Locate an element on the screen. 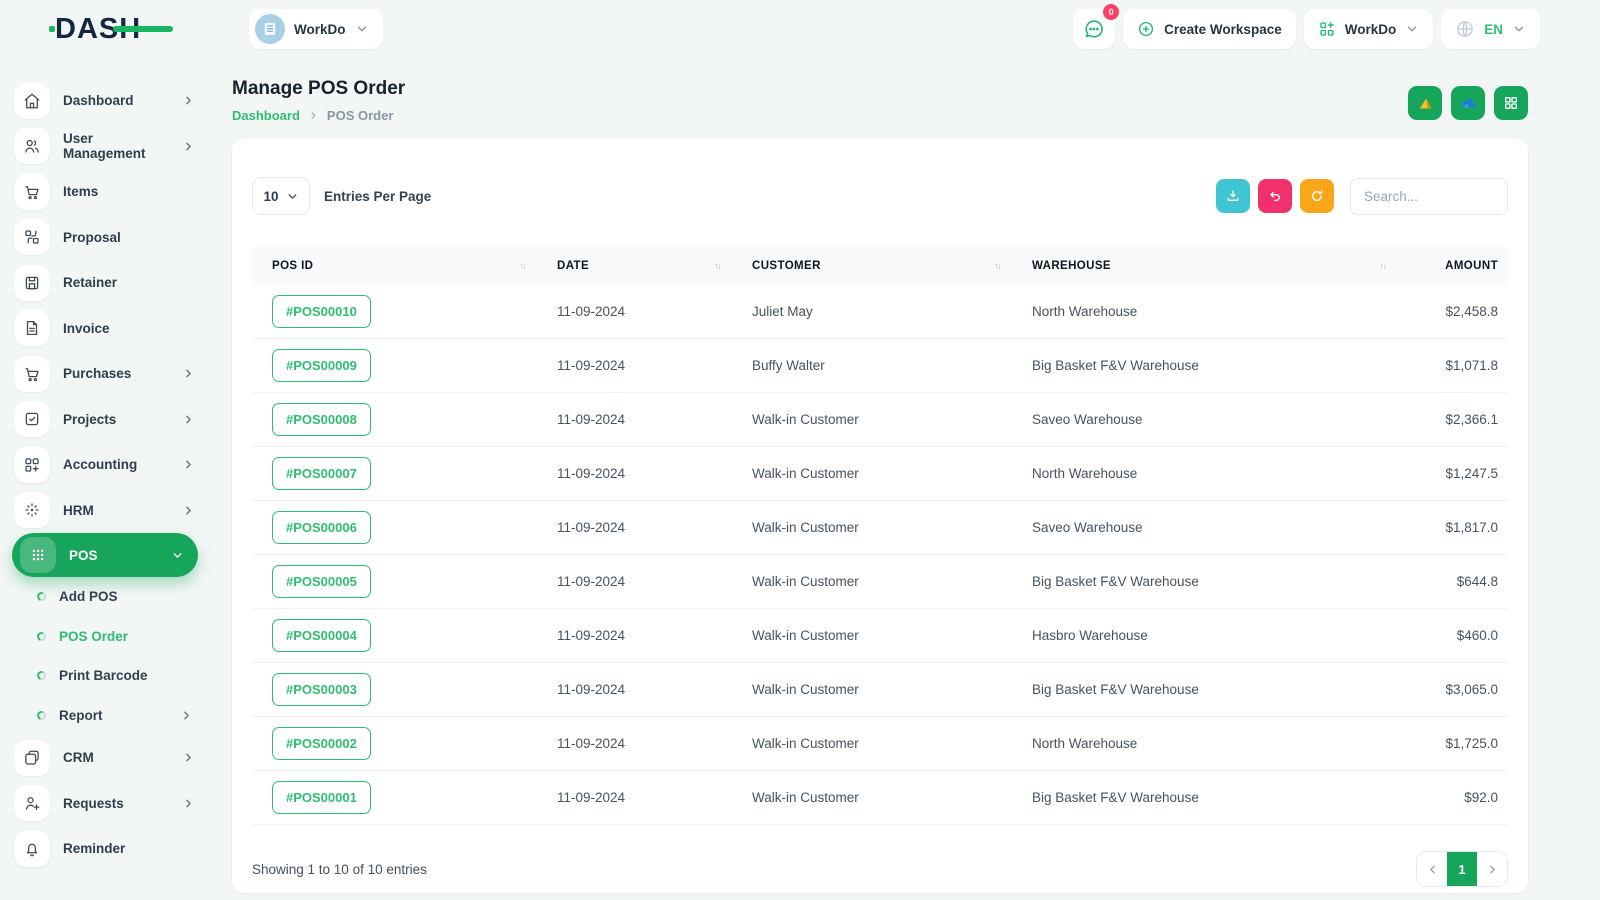 The image size is (1600, 900). cell-amount: $2,366.1 is located at coordinates (1471, 419).